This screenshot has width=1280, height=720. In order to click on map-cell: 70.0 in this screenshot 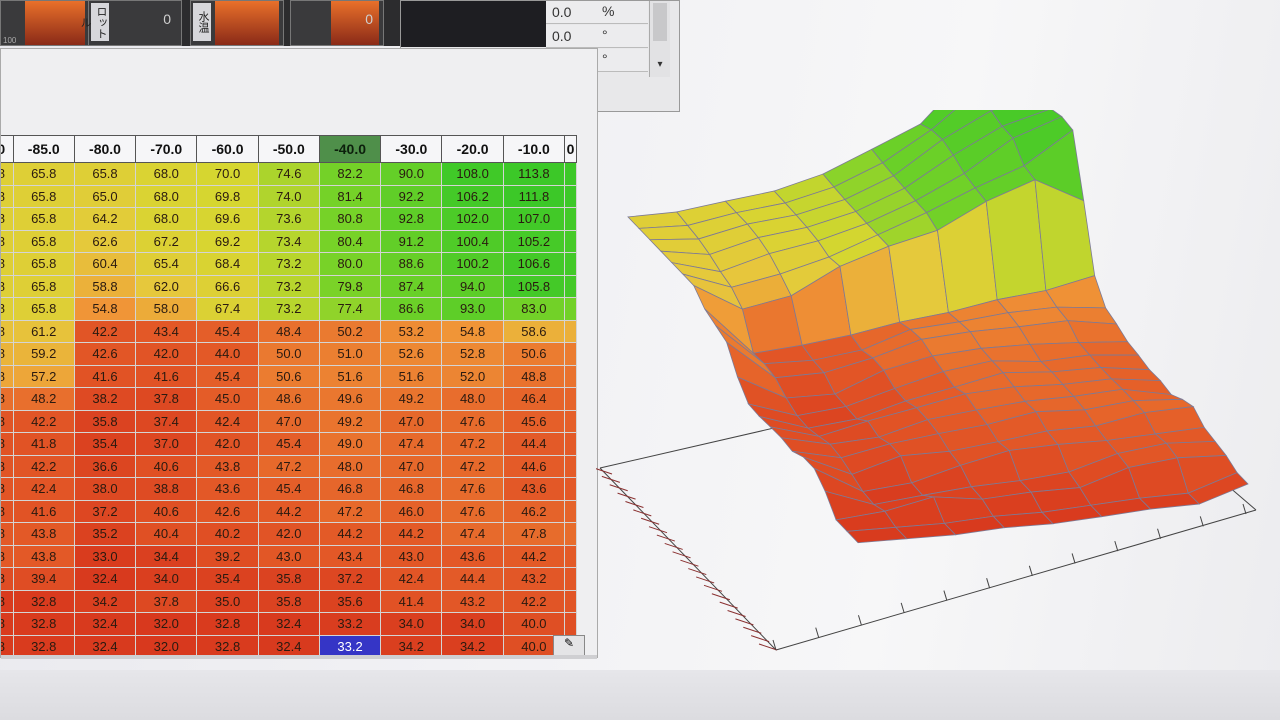, I will do `click(227, 174)`.